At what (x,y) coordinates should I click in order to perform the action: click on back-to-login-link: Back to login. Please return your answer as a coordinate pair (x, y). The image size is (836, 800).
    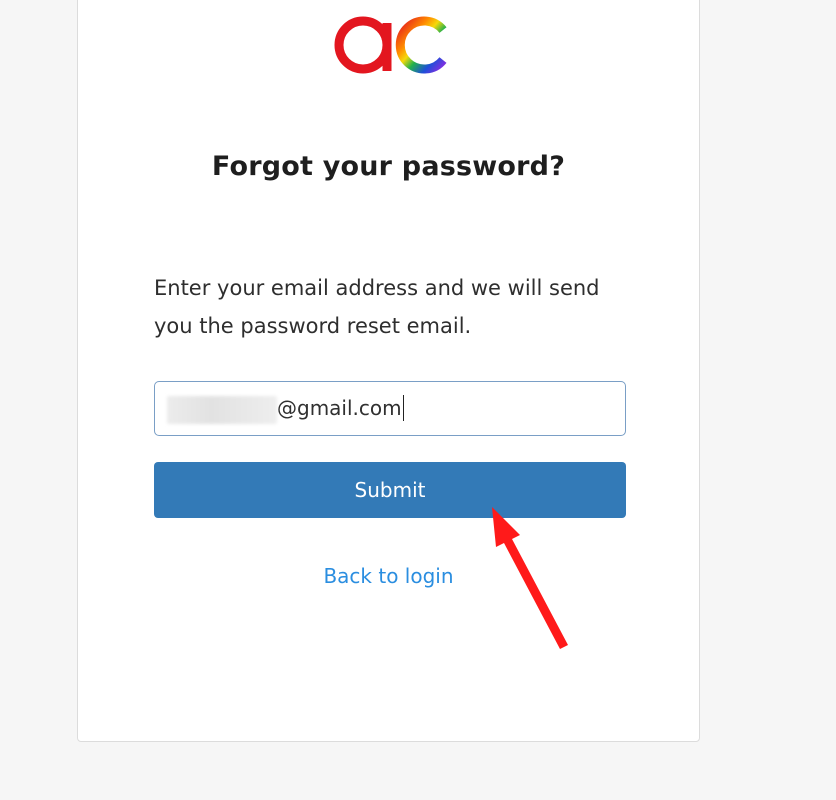
    Looking at the image, I should click on (388, 576).